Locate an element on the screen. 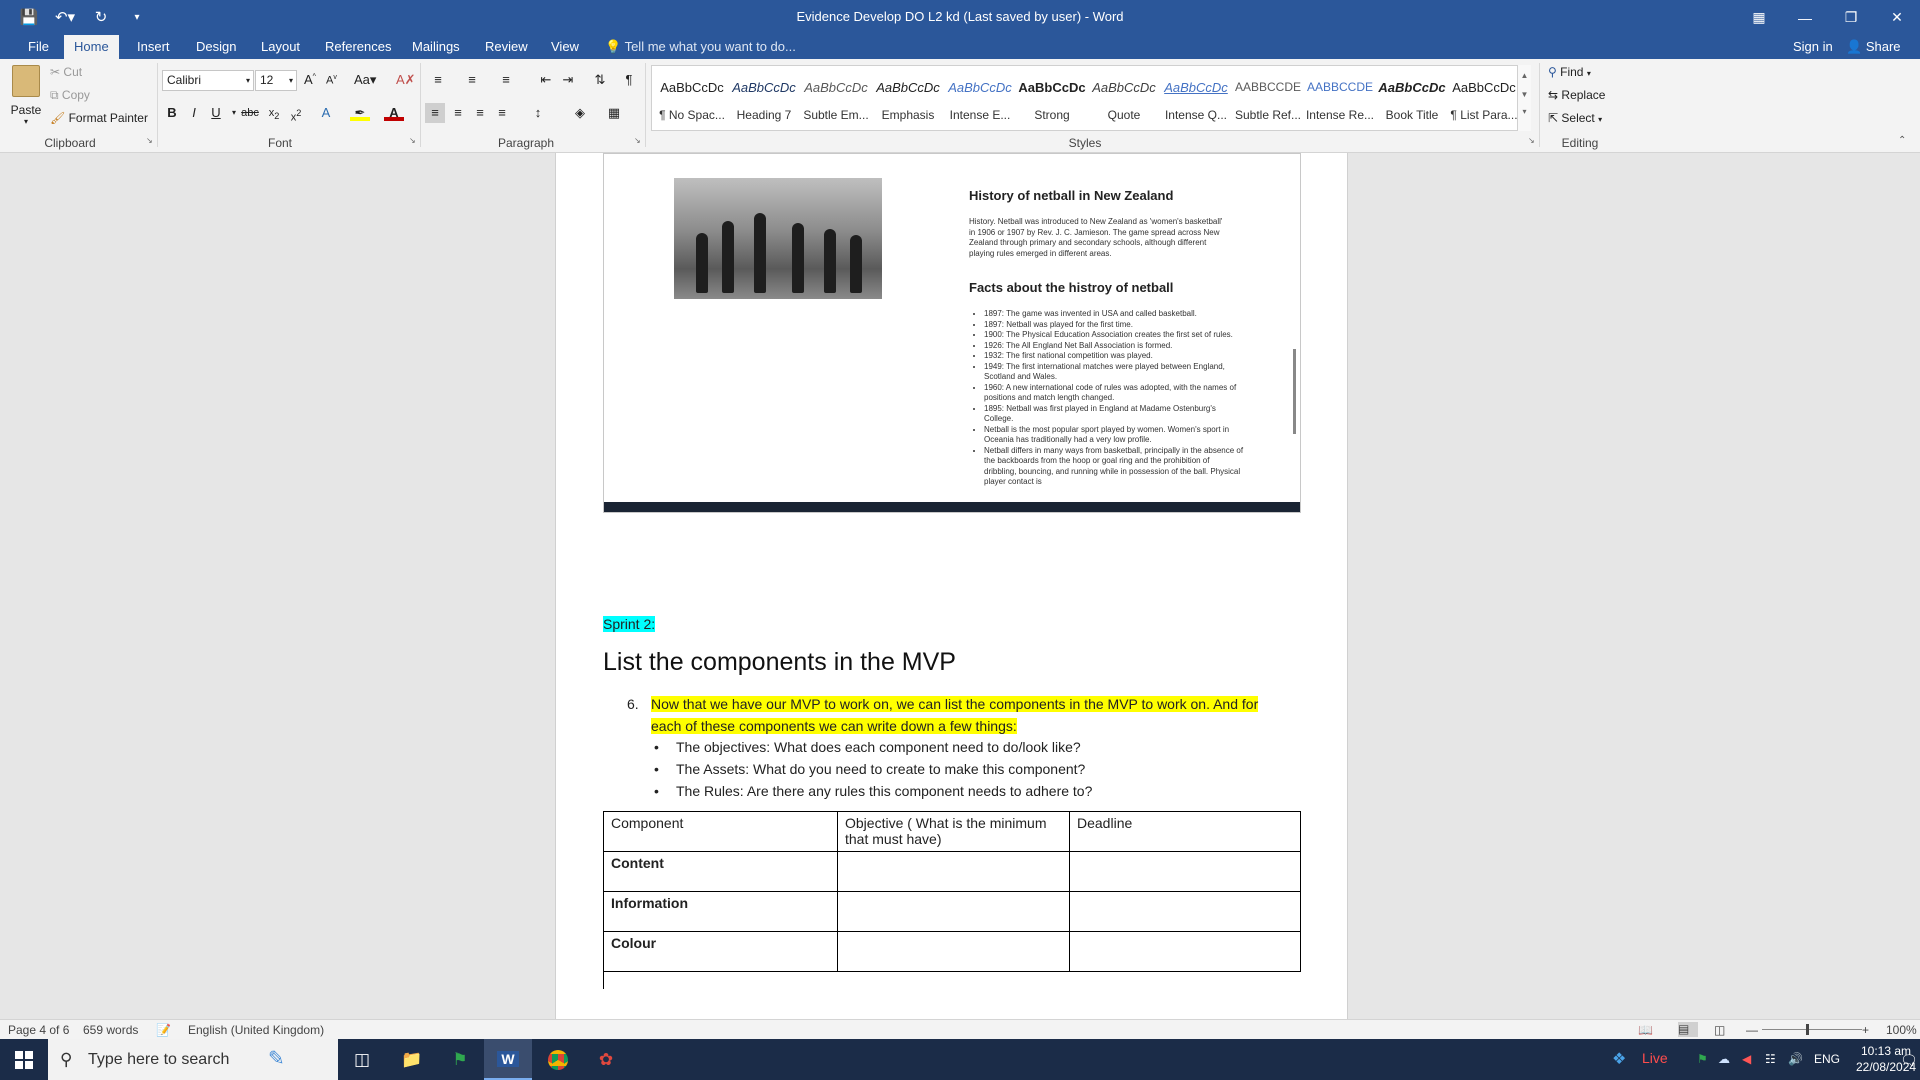  styles-launcher-icon: ↘ is located at coordinates (1531, 140).